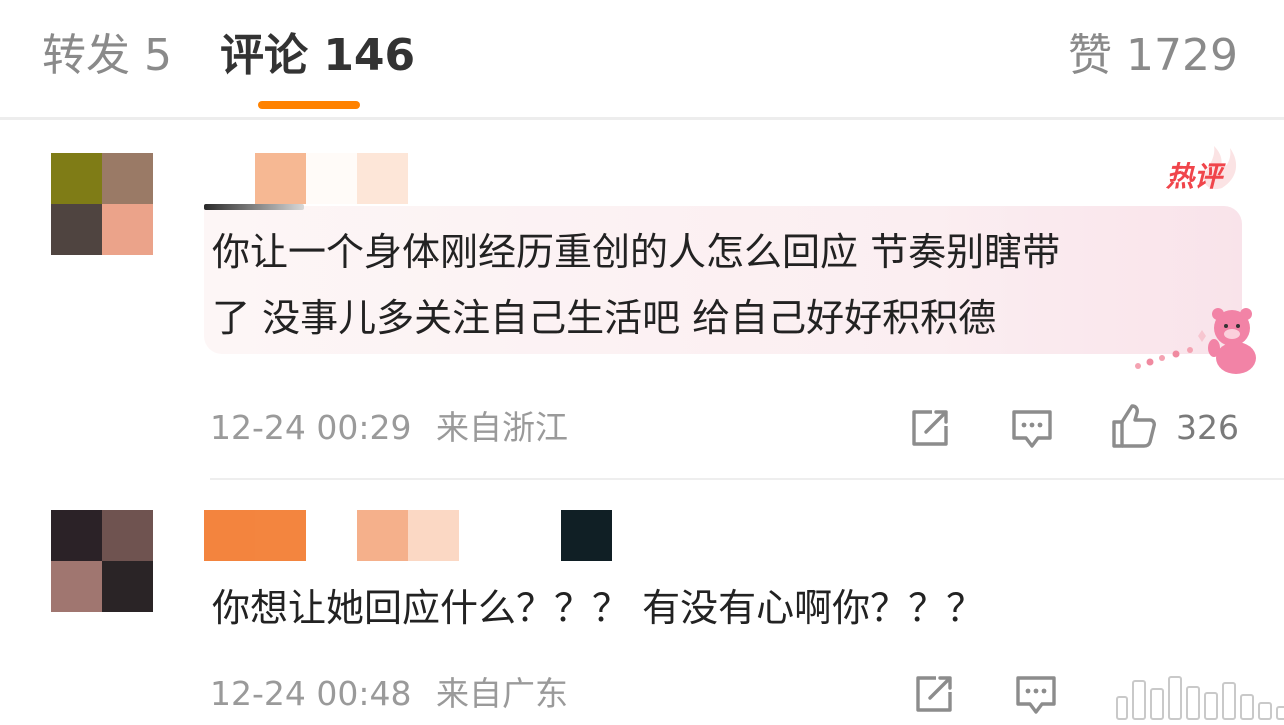 This screenshot has height=725, width=1284. I want to click on header-divider, so click(642, 118).